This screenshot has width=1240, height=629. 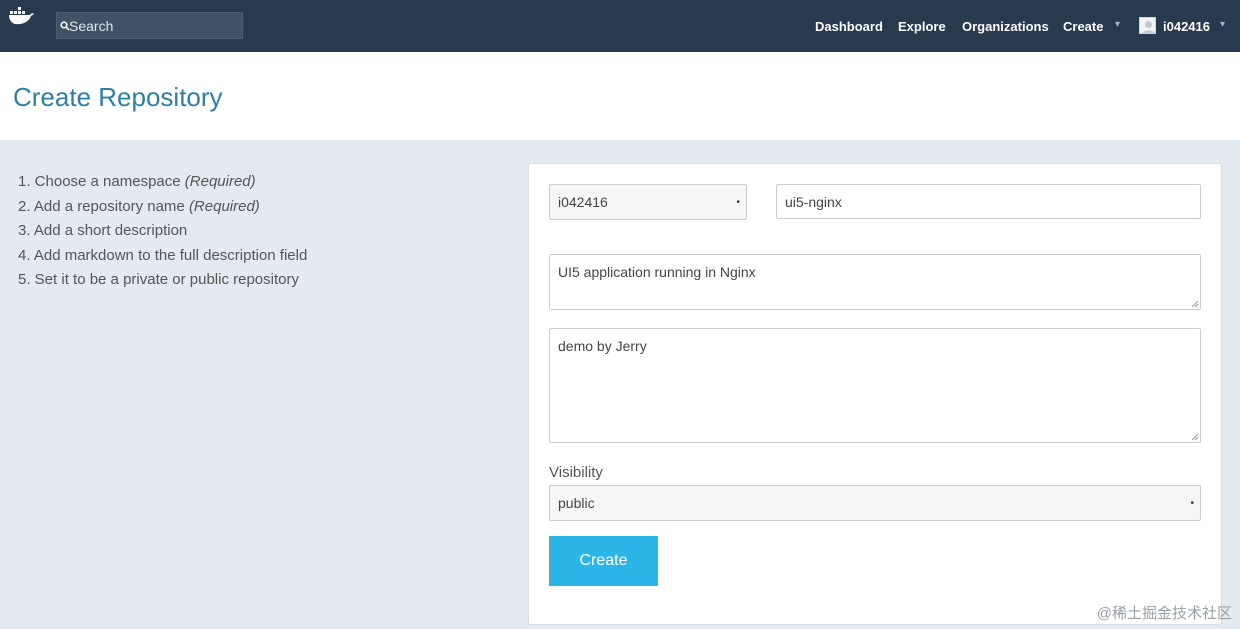 I want to click on short-description-textarea: UI5 application running in Nginx, so click(x=875, y=282).